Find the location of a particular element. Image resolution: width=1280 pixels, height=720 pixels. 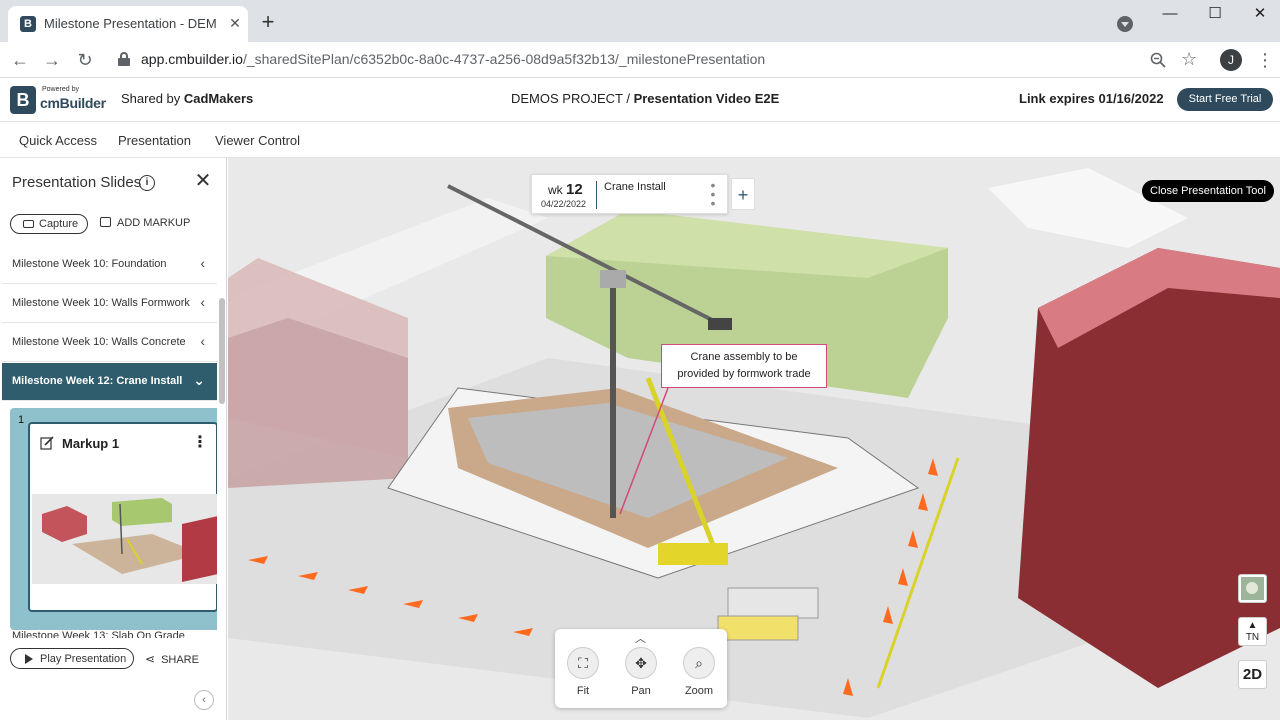

slide-item: Milestone Week 10: Foundation ‹ is located at coordinates (109, 265).